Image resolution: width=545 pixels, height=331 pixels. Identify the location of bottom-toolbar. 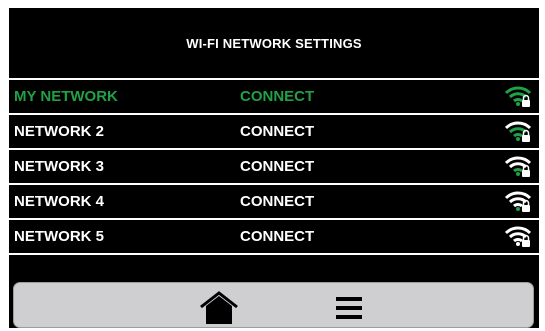
(273, 305).